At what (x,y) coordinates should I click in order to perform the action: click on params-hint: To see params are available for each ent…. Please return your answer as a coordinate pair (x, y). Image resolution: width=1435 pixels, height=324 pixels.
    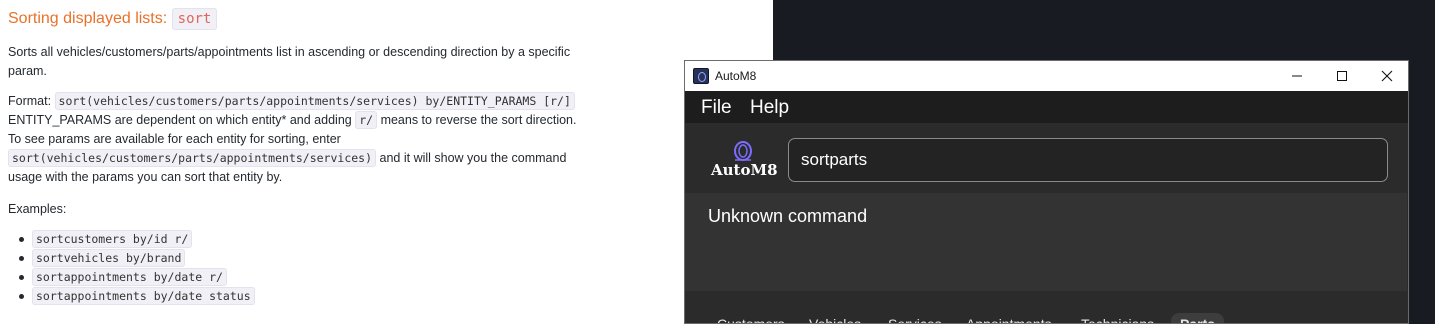
    Looking at the image, I should click on (174, 139).